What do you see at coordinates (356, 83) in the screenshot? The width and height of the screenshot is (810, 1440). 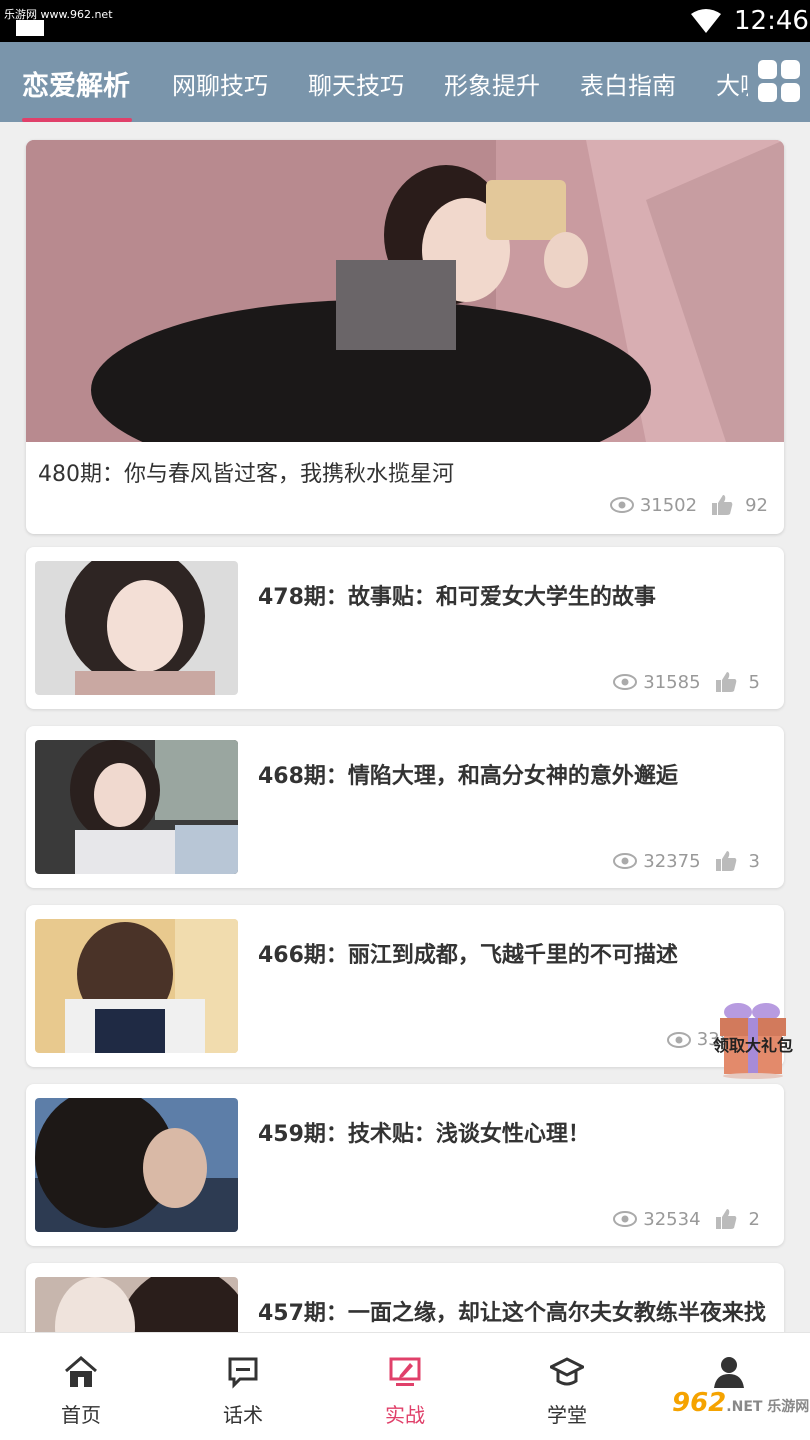 I see `tab-chat-skills: 聊天技巧` at bounding box center [356, 83].